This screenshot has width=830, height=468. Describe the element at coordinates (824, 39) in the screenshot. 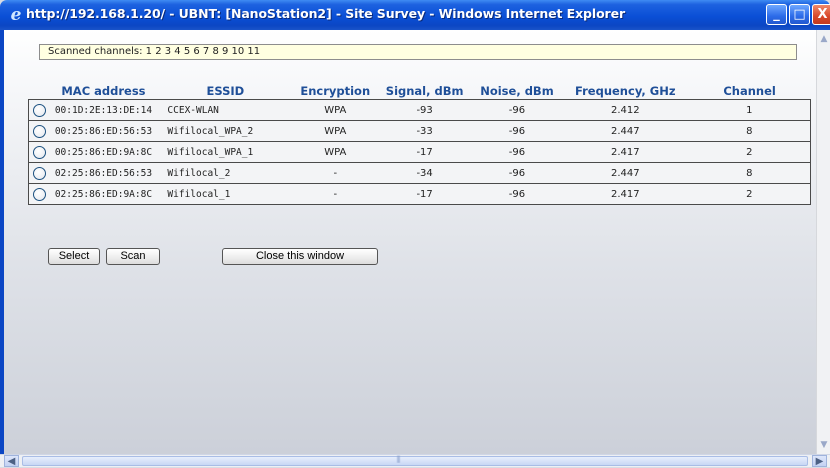

I see `scroll-up-icon: ▲` at that location.